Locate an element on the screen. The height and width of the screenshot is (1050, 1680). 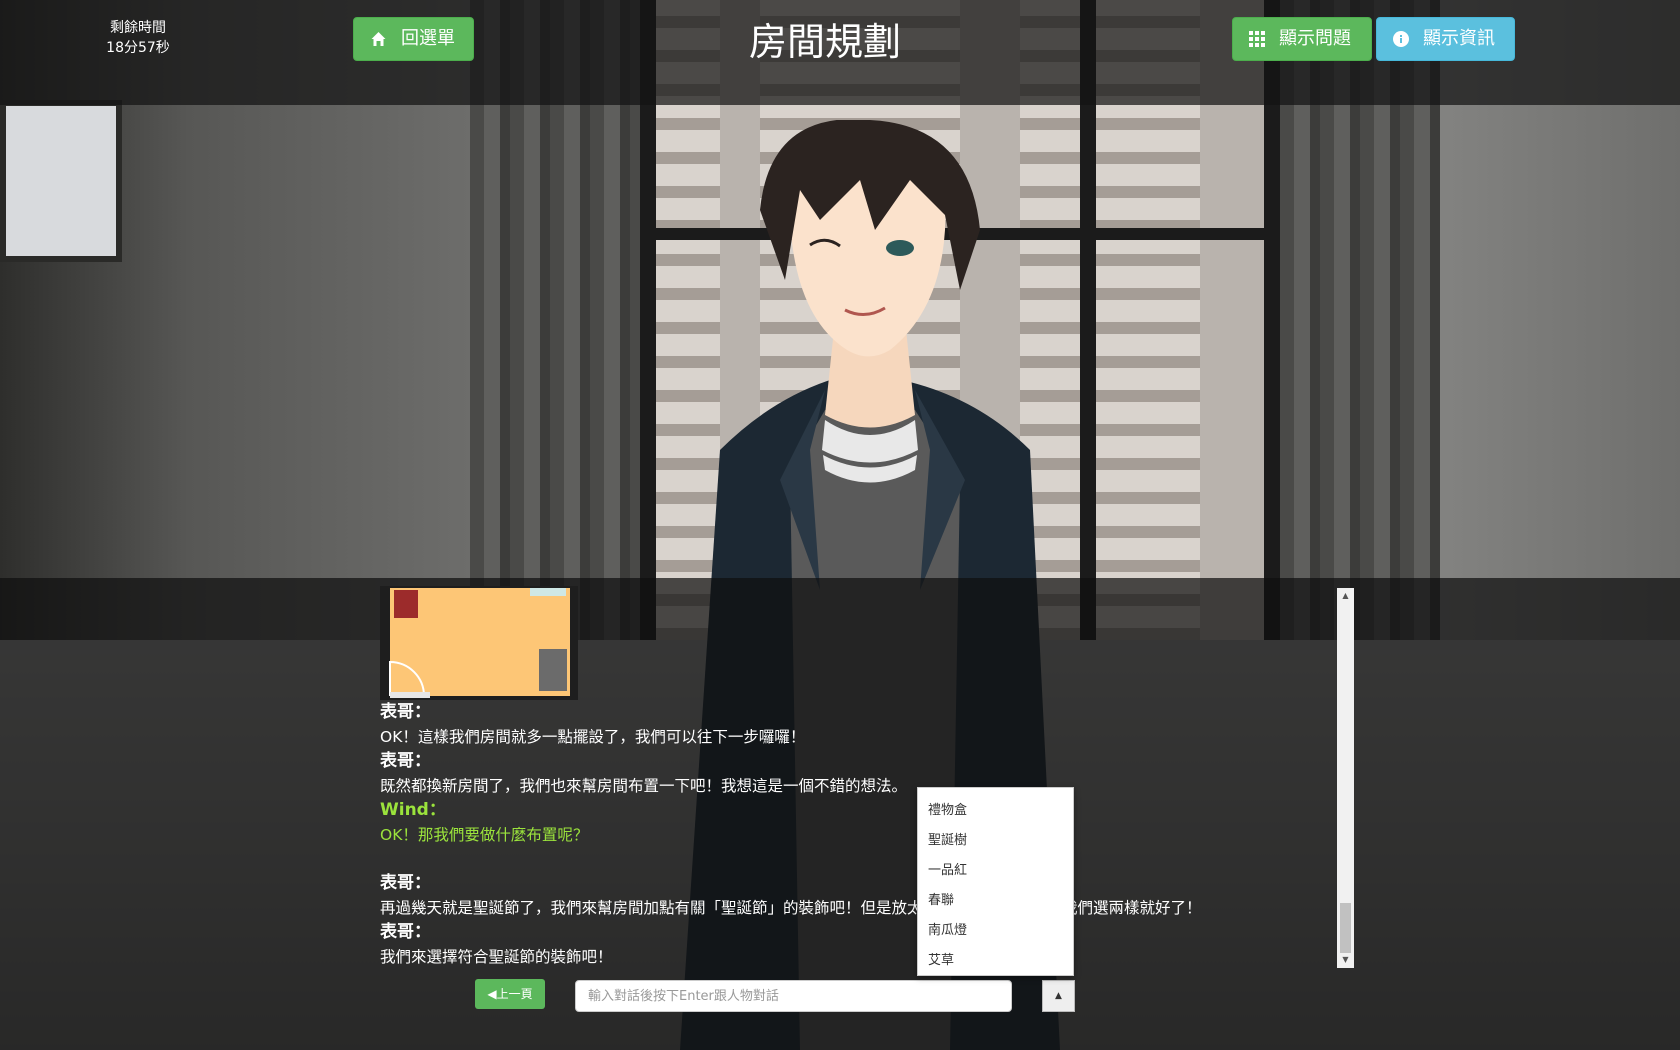
floor-plan-image is located at coordinates (479, 643).